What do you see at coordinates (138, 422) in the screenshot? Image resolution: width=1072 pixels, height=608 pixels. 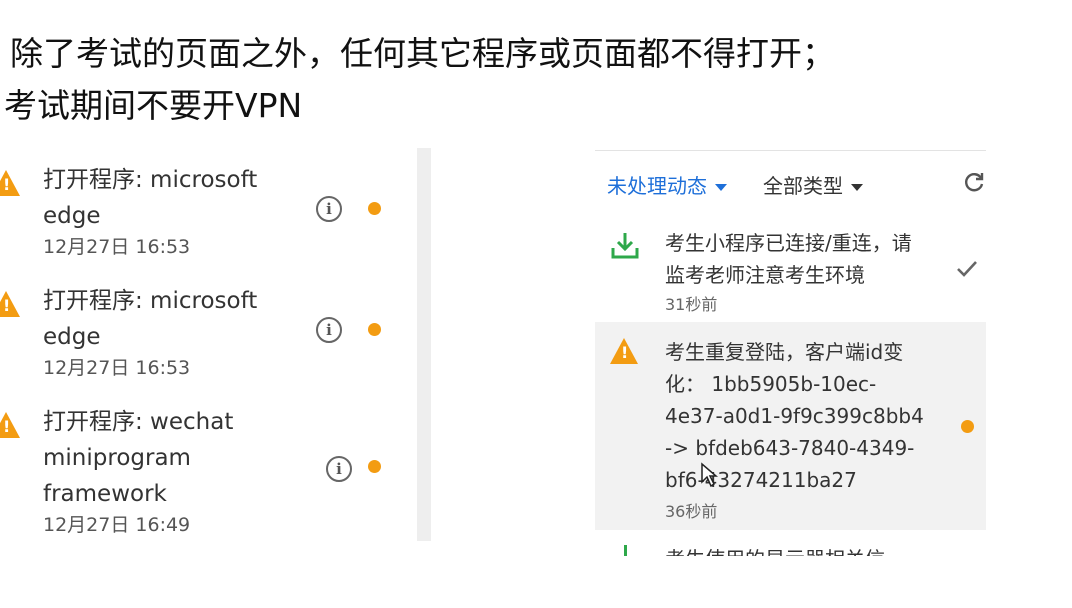 I see `event-title-line: 打开程序: wechat` at bounding box center [138, 422].